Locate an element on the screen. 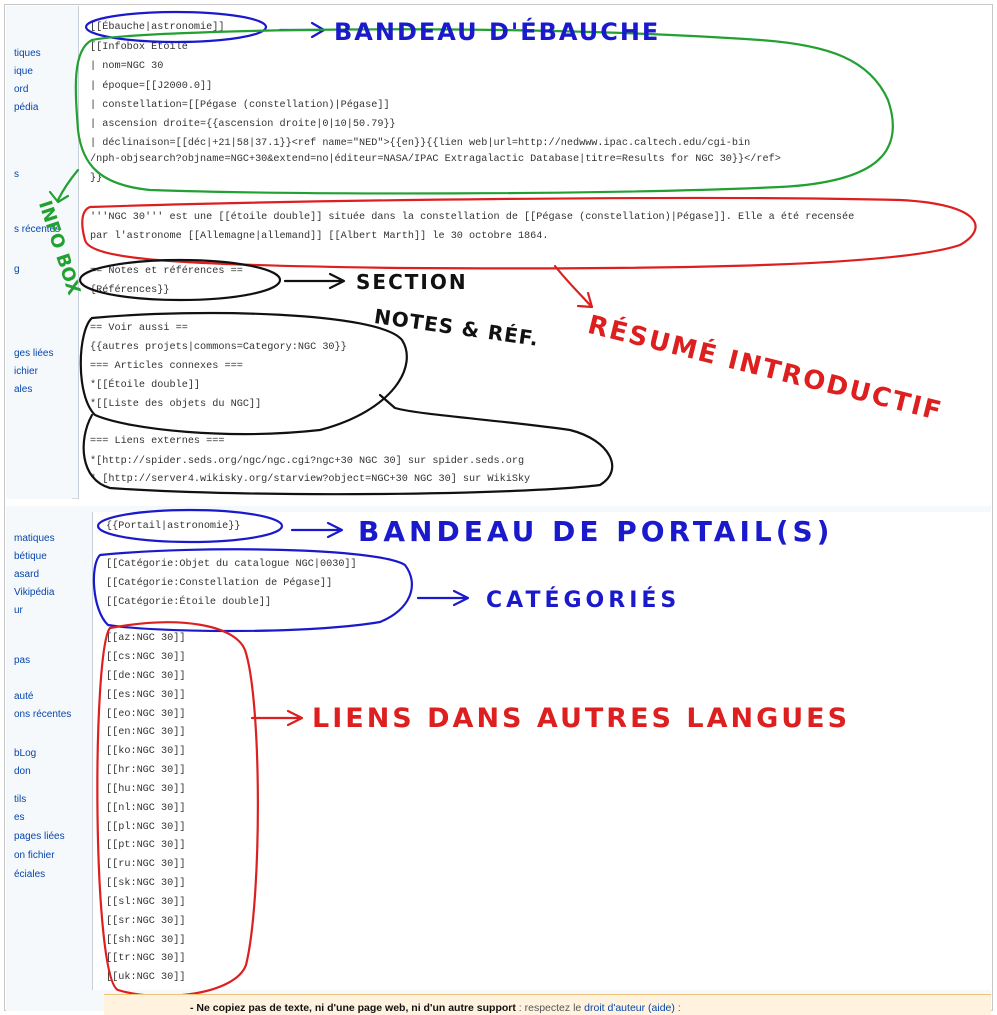 The width and height of the screenshot is (997, 1015). annotation-ebauche: BANDEAU D'ÉBAUCHE is located at coordinates (497, 32).